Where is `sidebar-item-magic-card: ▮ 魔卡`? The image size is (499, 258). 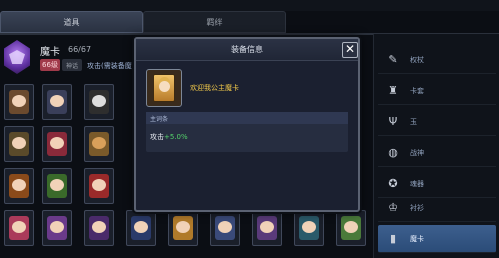
sidebar-item-magic-card: ▮ 魔卡 is located at coordinates (437, 239).